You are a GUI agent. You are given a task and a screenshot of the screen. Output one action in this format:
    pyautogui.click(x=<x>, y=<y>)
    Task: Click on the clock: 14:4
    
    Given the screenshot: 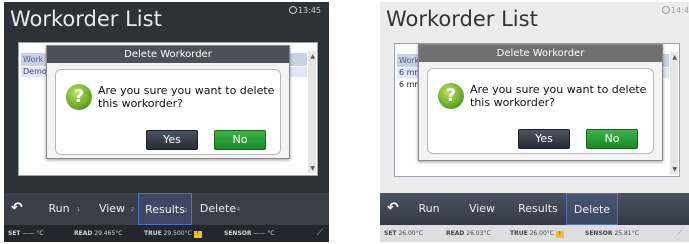 What is the action you would take?
    pyautogui.click(x=675, y=10)
    